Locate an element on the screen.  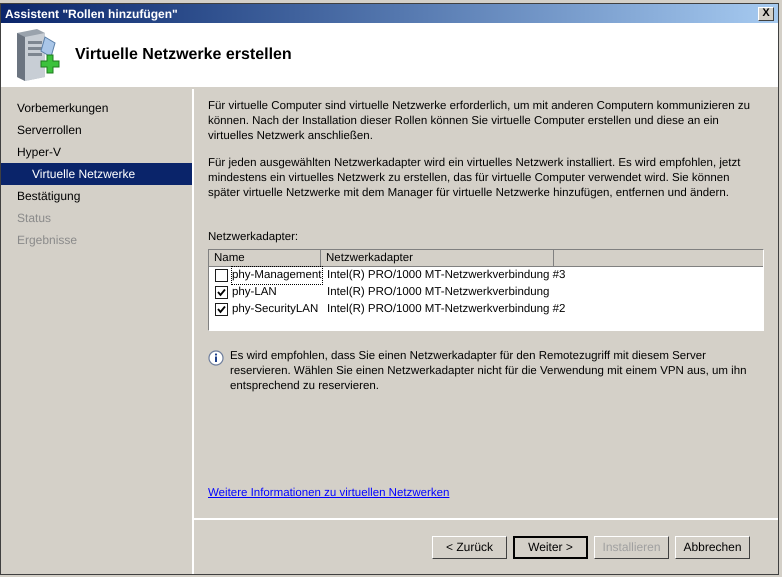
sidebar-item: Hyper-V is located at coordinates (96, 152).